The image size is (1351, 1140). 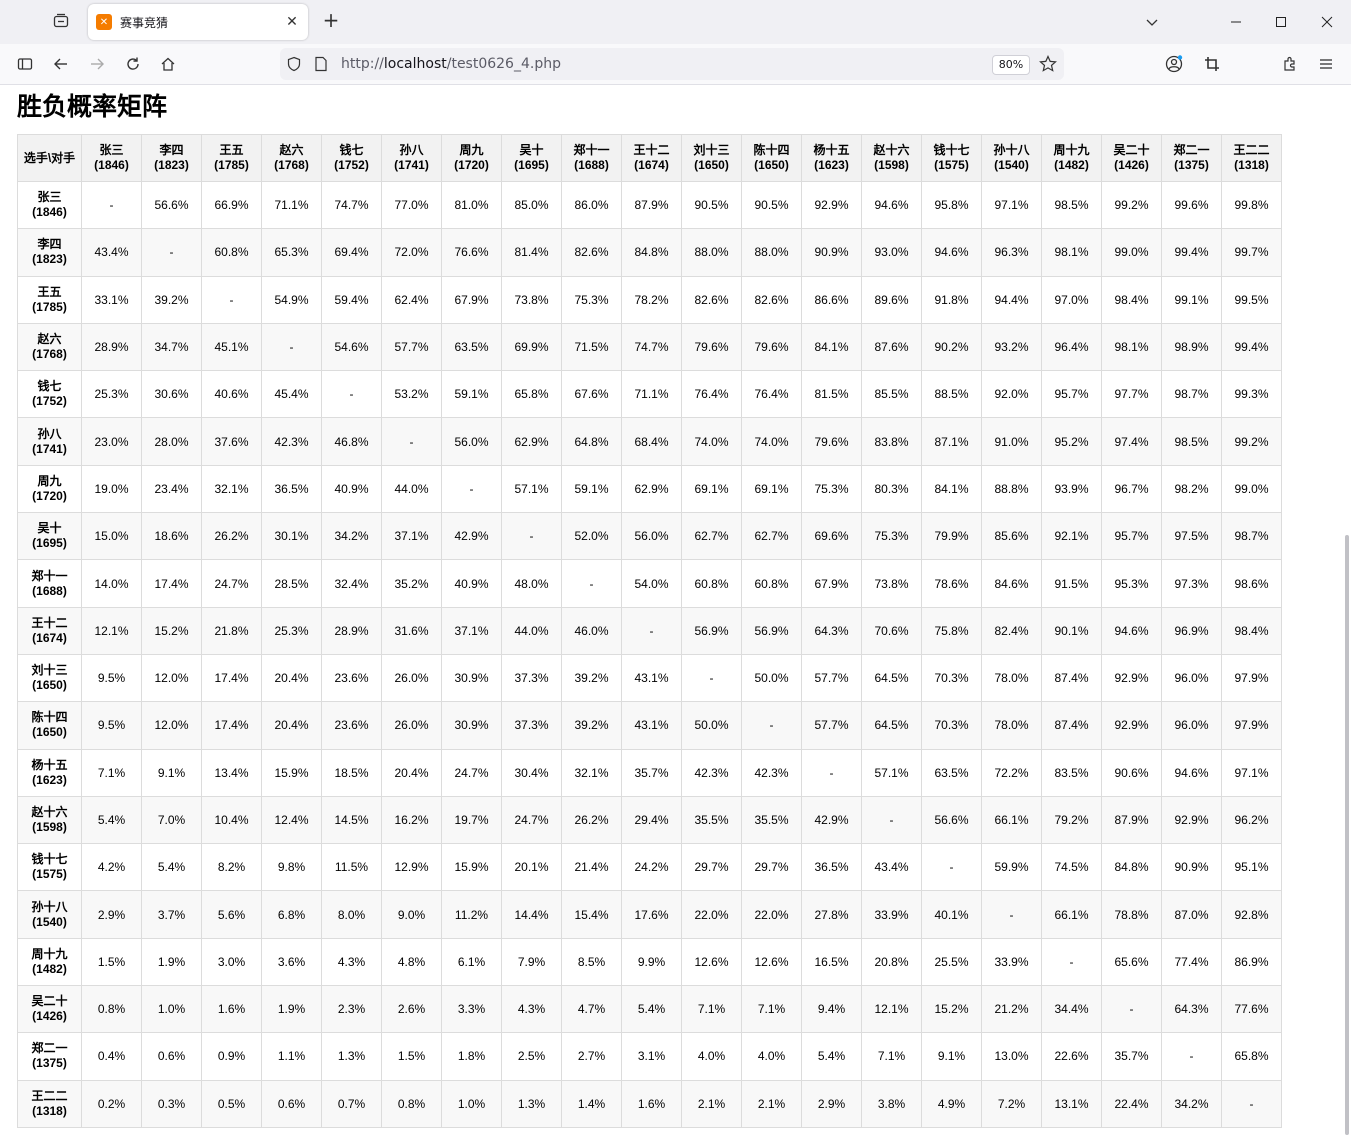 What do you see at coordinates (771, 1103) in the screenshot?
I see `probability-cell: 2.1%` at bounding box center [771, 1103].